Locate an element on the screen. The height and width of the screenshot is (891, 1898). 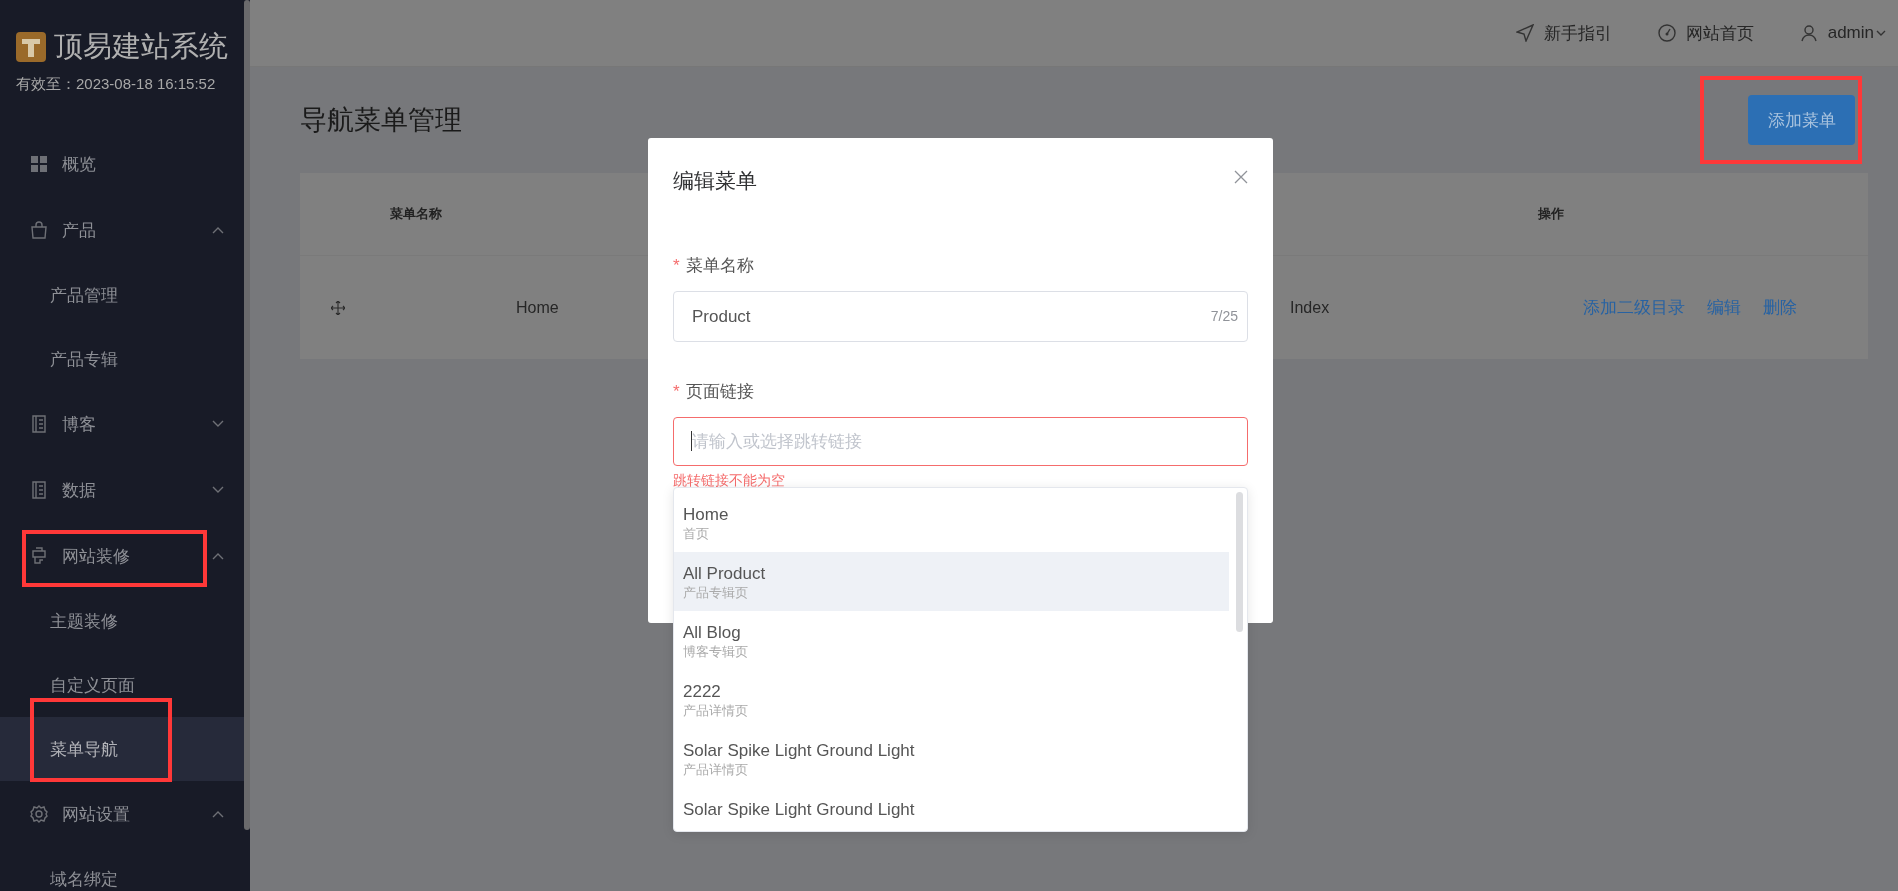
dropdown-option: Home 首页 is located at coordinates (951, 522).